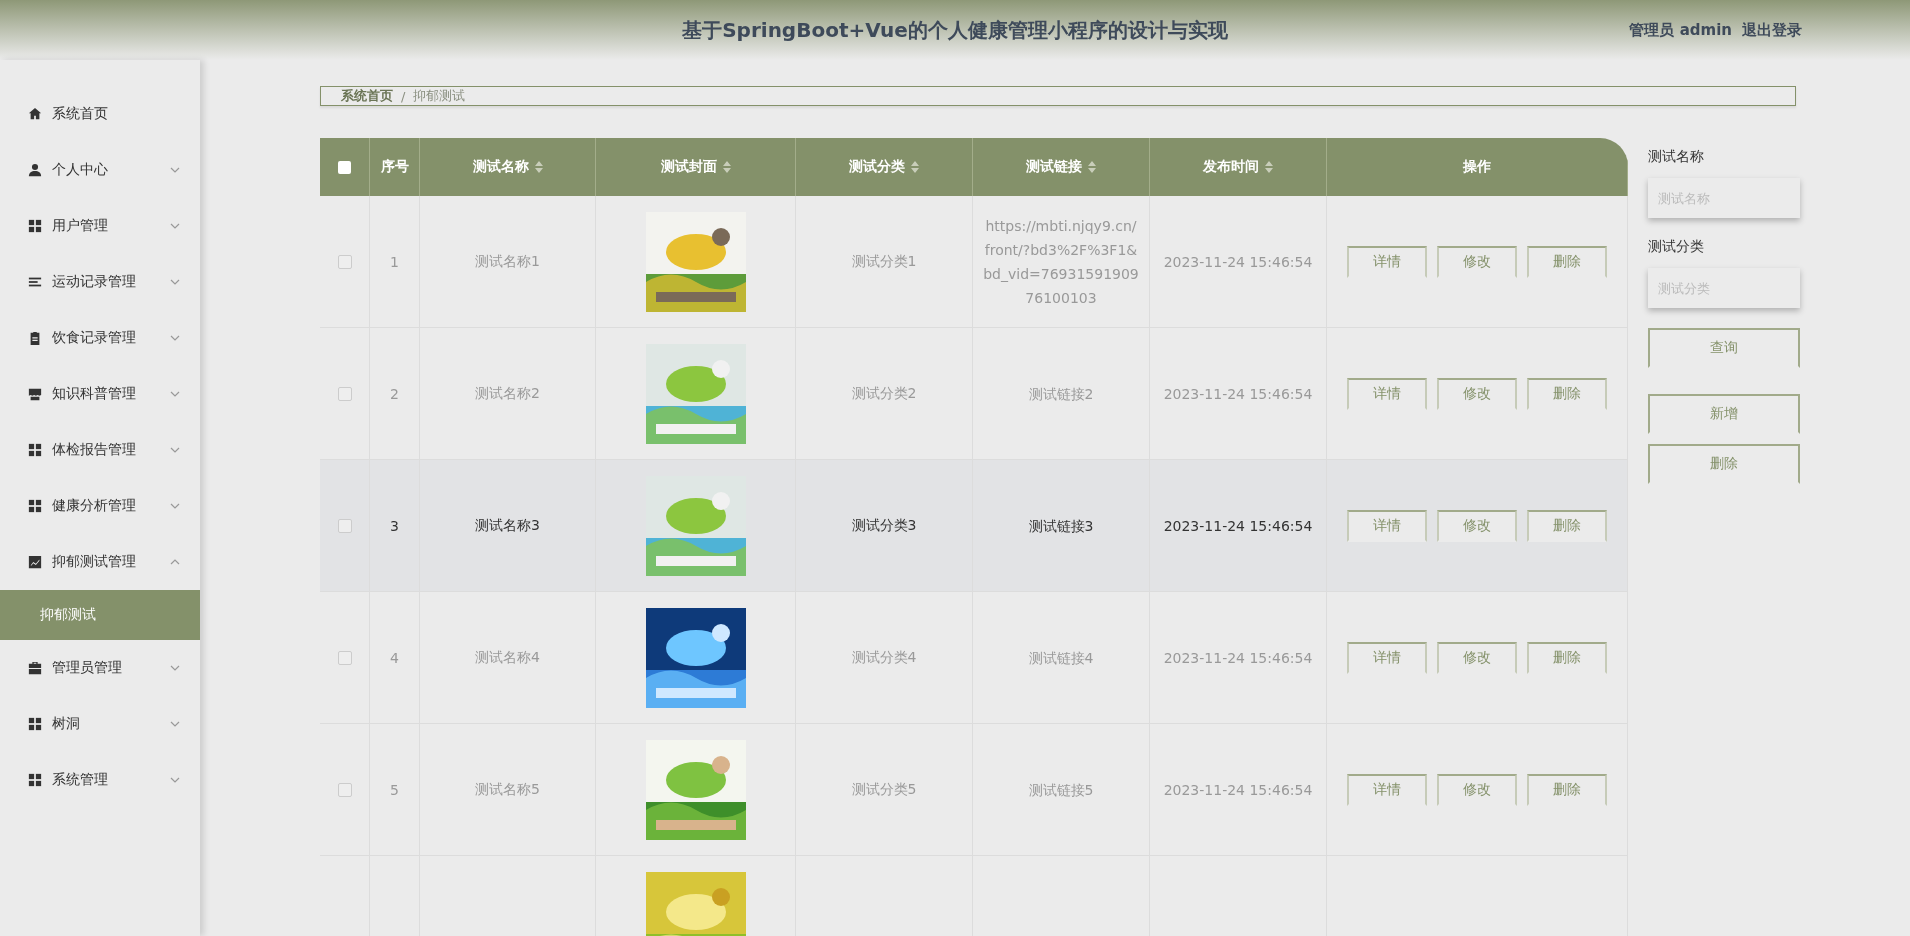  Describe the element at coordinates (100, 394) in the screenshot. I see `sidebar-item: 知识科普管理` at that location.